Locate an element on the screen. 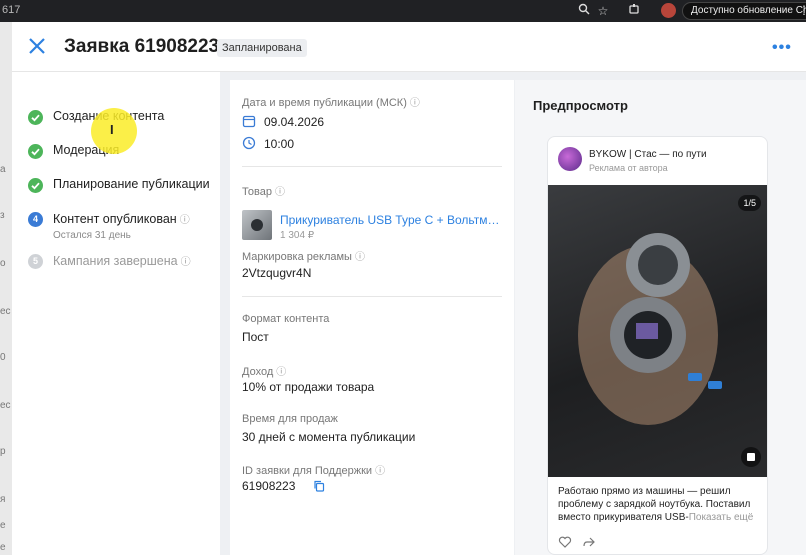  publish-date: 09.04.2026 is located at coordinates (294, 122).